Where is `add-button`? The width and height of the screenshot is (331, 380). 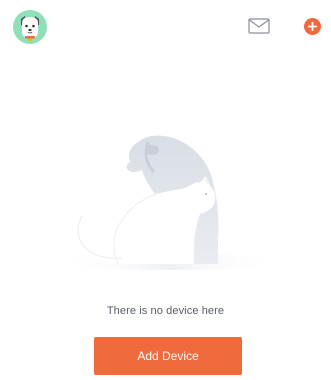
add-button is located at coordinates (312, 26).